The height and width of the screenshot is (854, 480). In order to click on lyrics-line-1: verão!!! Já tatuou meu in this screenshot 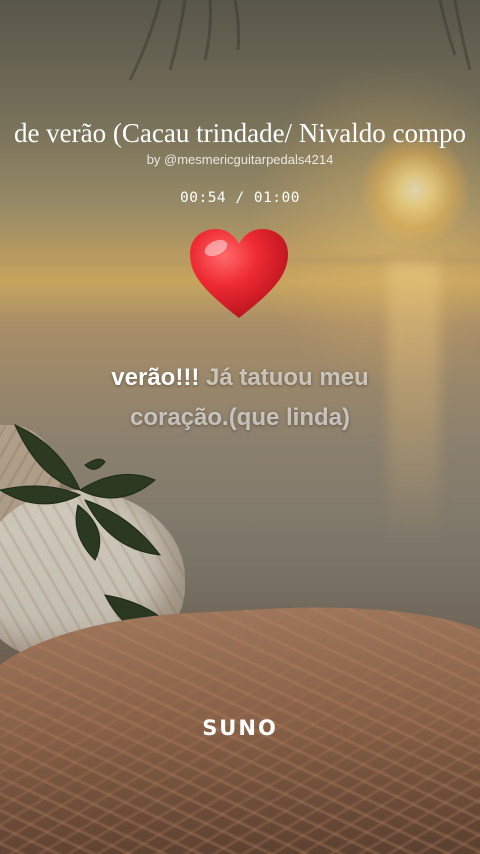, I will do `click(240, 378)`.